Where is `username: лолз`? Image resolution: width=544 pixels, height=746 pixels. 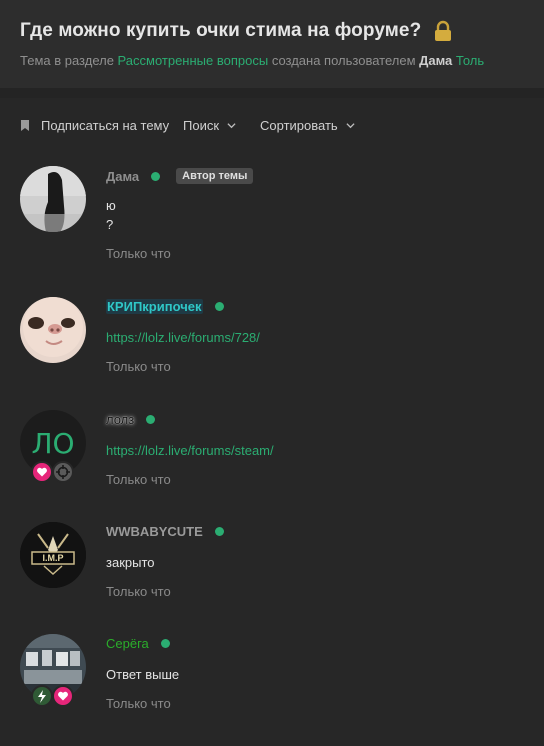 username: лолз is located at coordinates (120, 419).